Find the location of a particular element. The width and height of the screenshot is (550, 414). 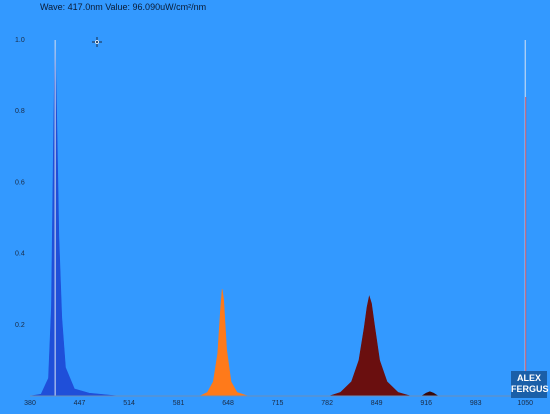

watermark-logo: ALEX FERGUS is located at coordinates (530, 384).